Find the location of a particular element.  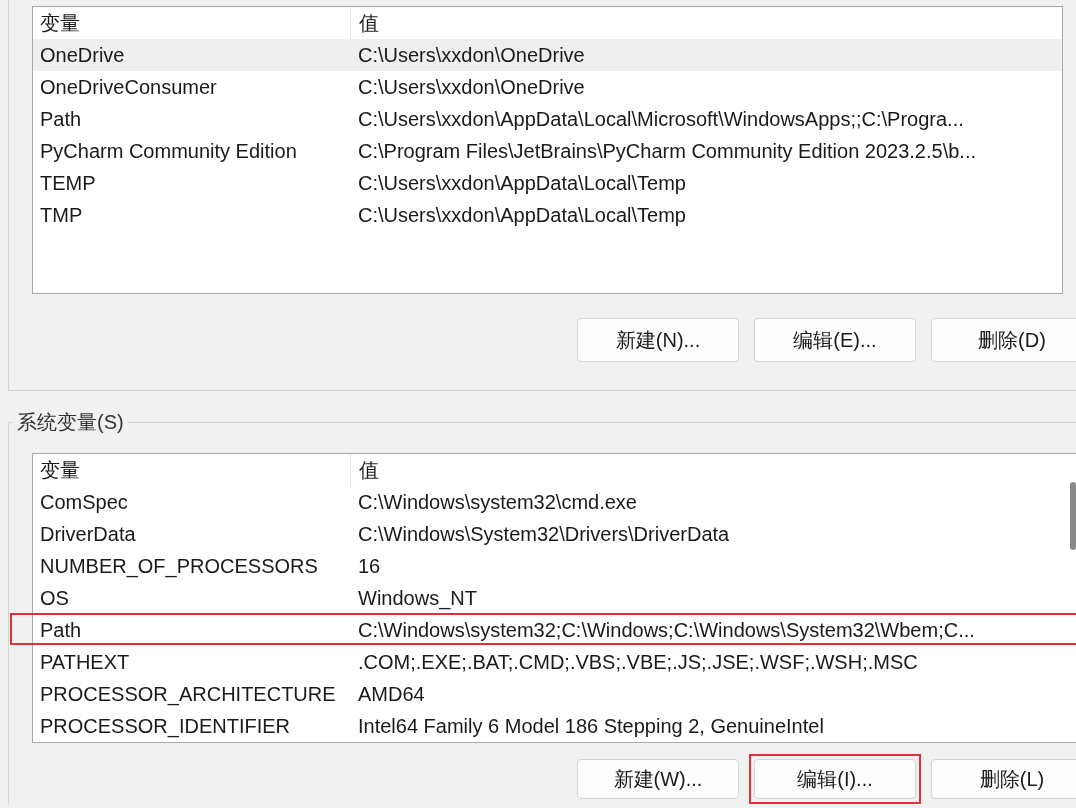

table-row: NUMBER_OF_PROCESSORS 16 is located at coordinates (554, 566).